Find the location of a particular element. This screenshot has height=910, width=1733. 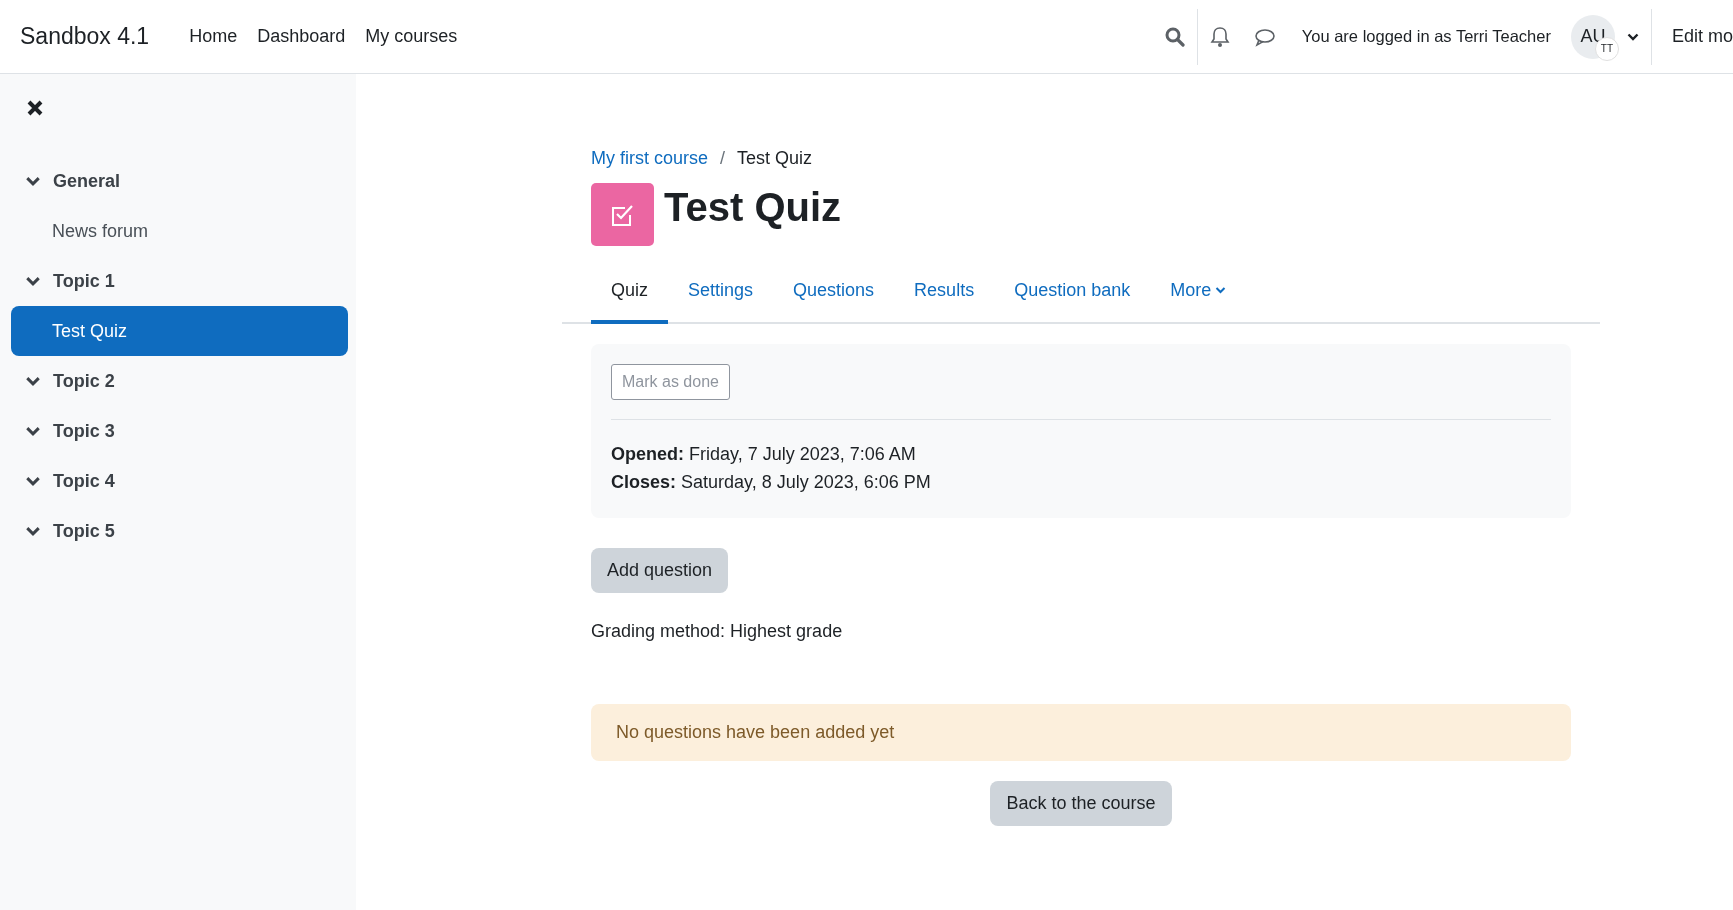

chat-bubble-icon is located at coordinates (1264, 36).